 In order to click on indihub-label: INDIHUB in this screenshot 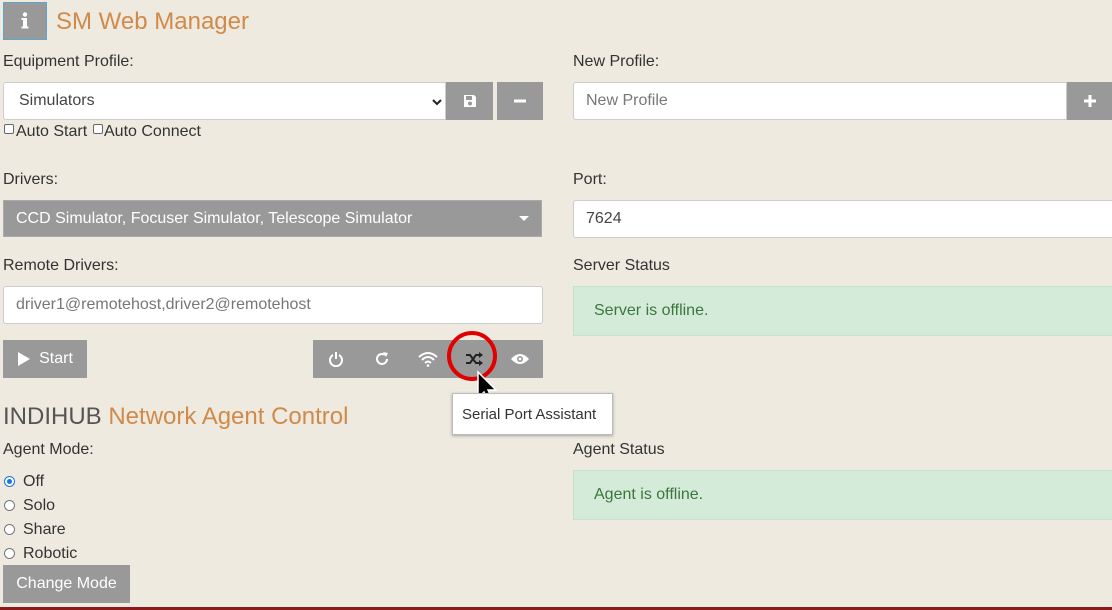, I will do `click(52, 416)`.